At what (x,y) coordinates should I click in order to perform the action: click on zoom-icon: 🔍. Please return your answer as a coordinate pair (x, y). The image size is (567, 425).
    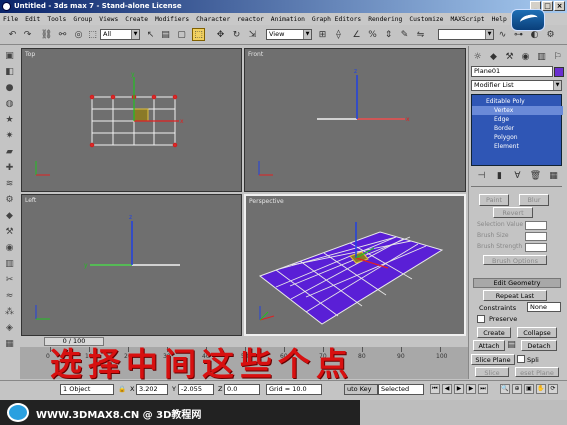
    Looking at the image, I should click on (505, 389).